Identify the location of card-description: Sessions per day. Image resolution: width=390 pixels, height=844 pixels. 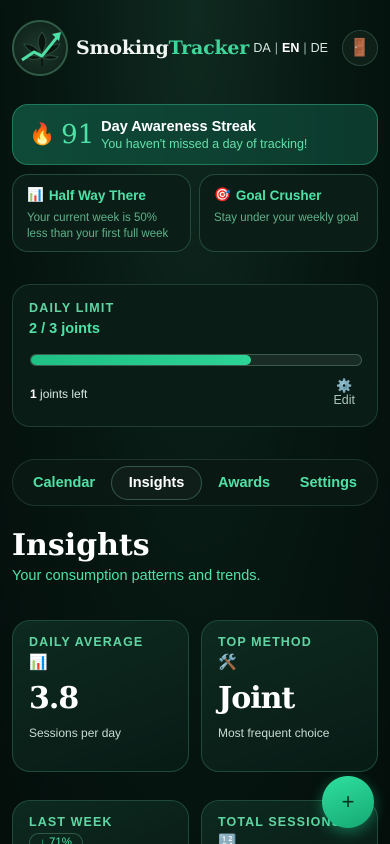
(75, 733).